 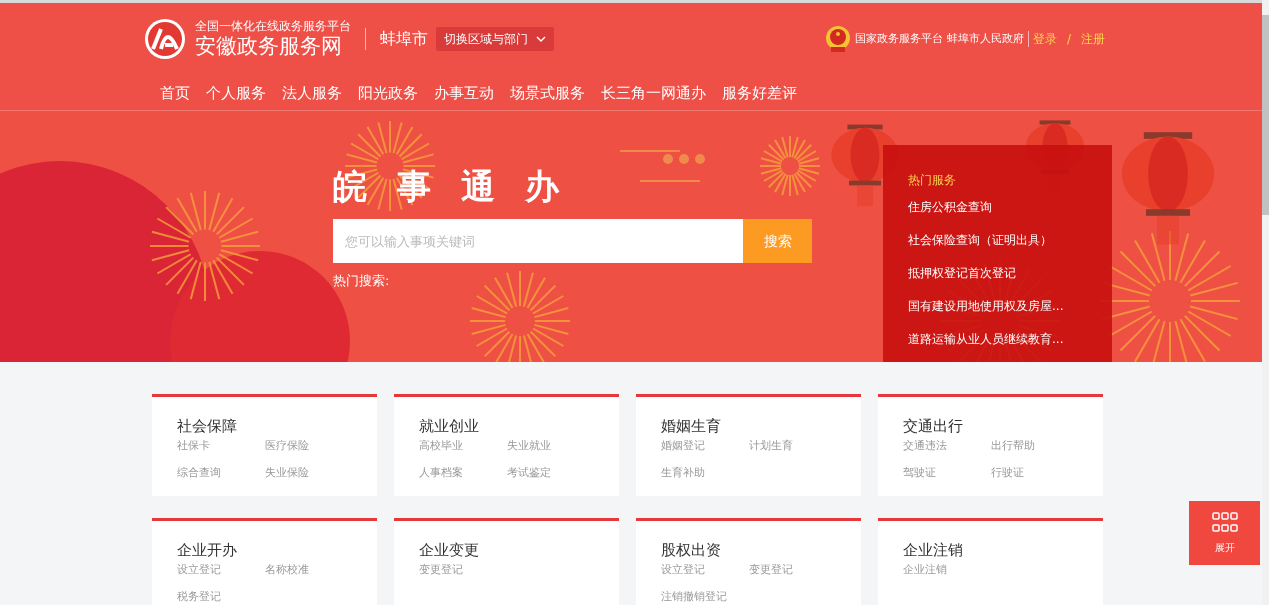 I want to click on nav-link: 首页, so click(x=175, y=93).